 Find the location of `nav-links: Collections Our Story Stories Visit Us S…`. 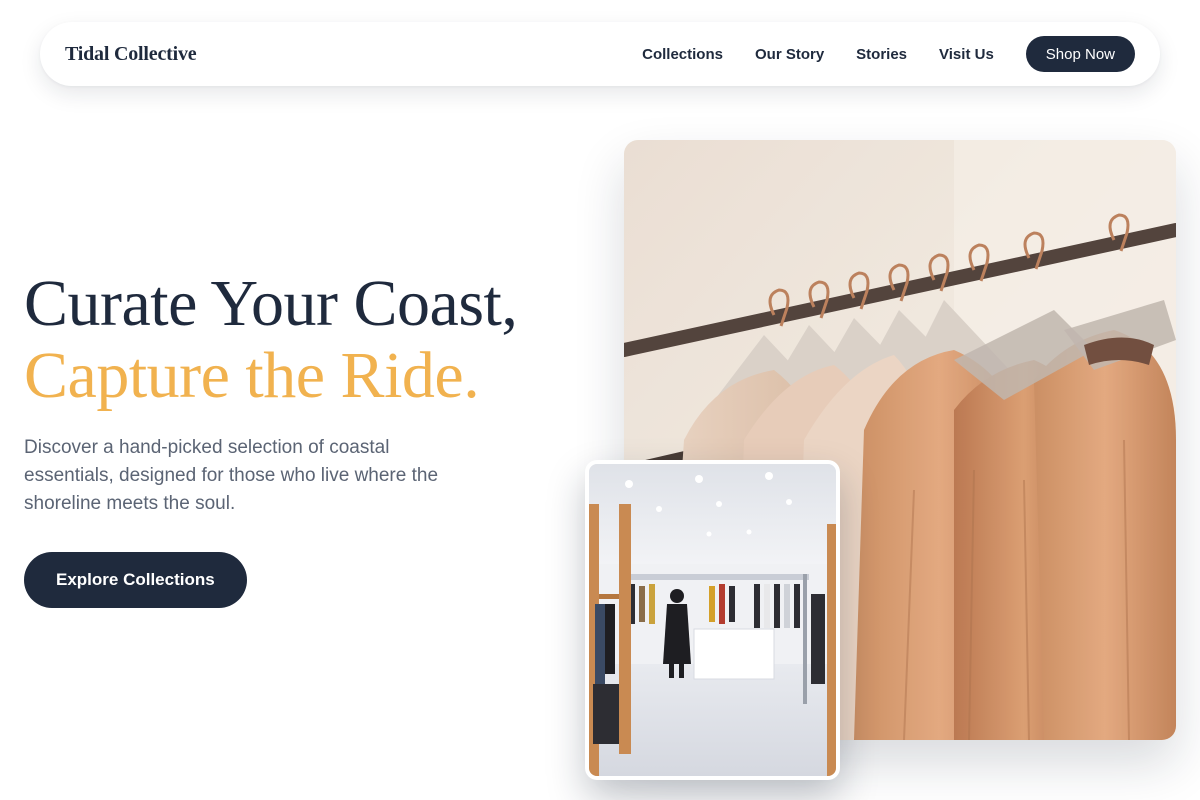

nav-links: Collections Our Story Stories Visit Us S… is located at coordinates (888, 54).